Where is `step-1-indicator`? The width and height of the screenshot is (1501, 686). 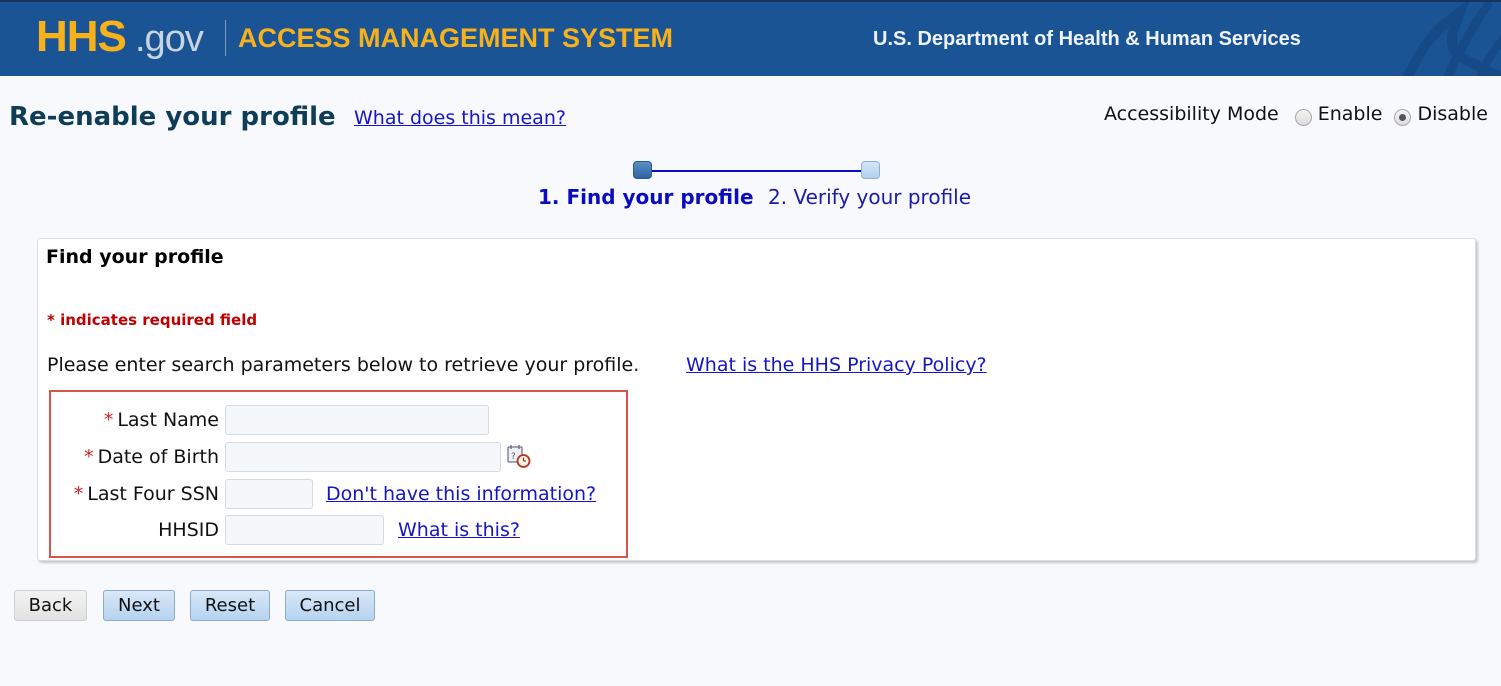 step-1-indicator is located at coordinates (642, 170).